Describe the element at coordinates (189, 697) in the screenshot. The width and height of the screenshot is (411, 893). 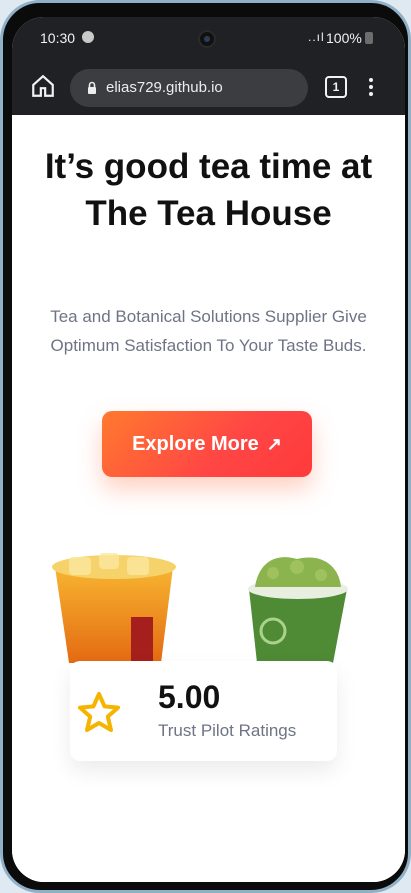
I see `rating-value: 5.00` at that location.